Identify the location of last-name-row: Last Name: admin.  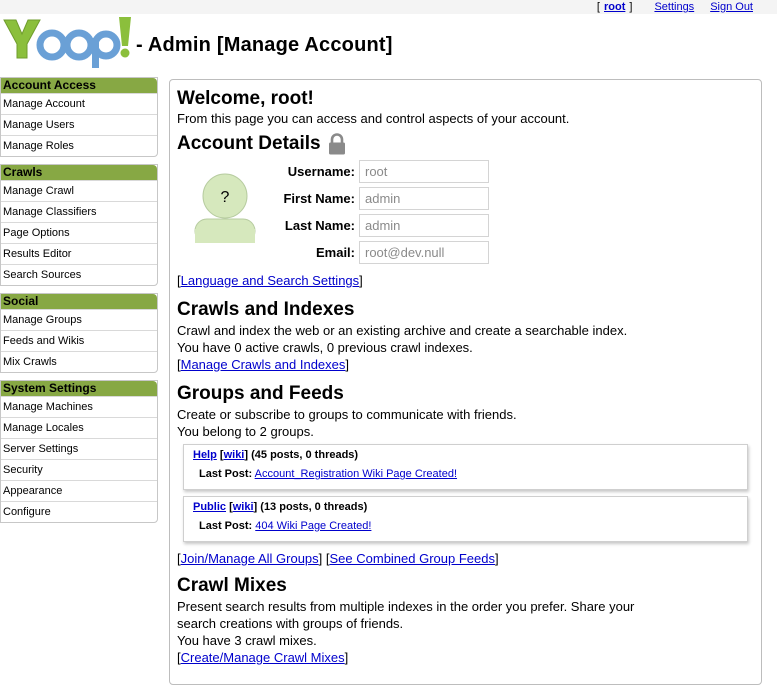
(378, 225).